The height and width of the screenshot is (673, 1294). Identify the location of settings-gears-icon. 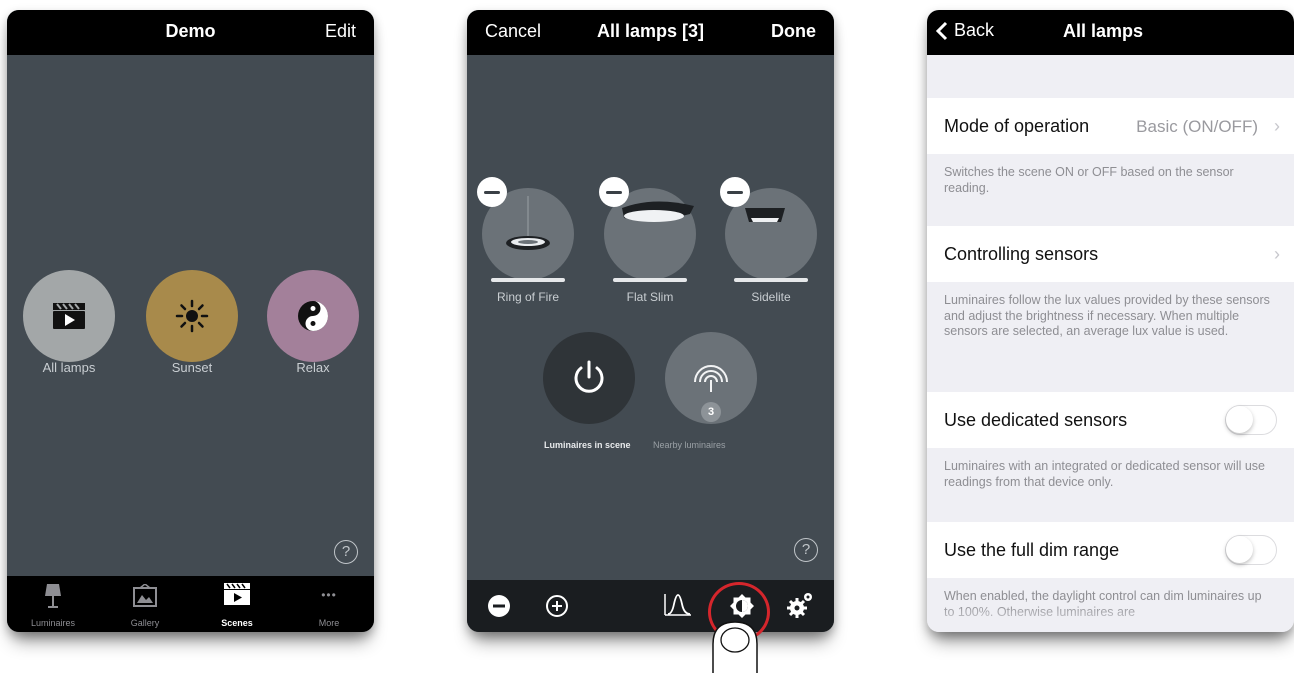
(800, 605).